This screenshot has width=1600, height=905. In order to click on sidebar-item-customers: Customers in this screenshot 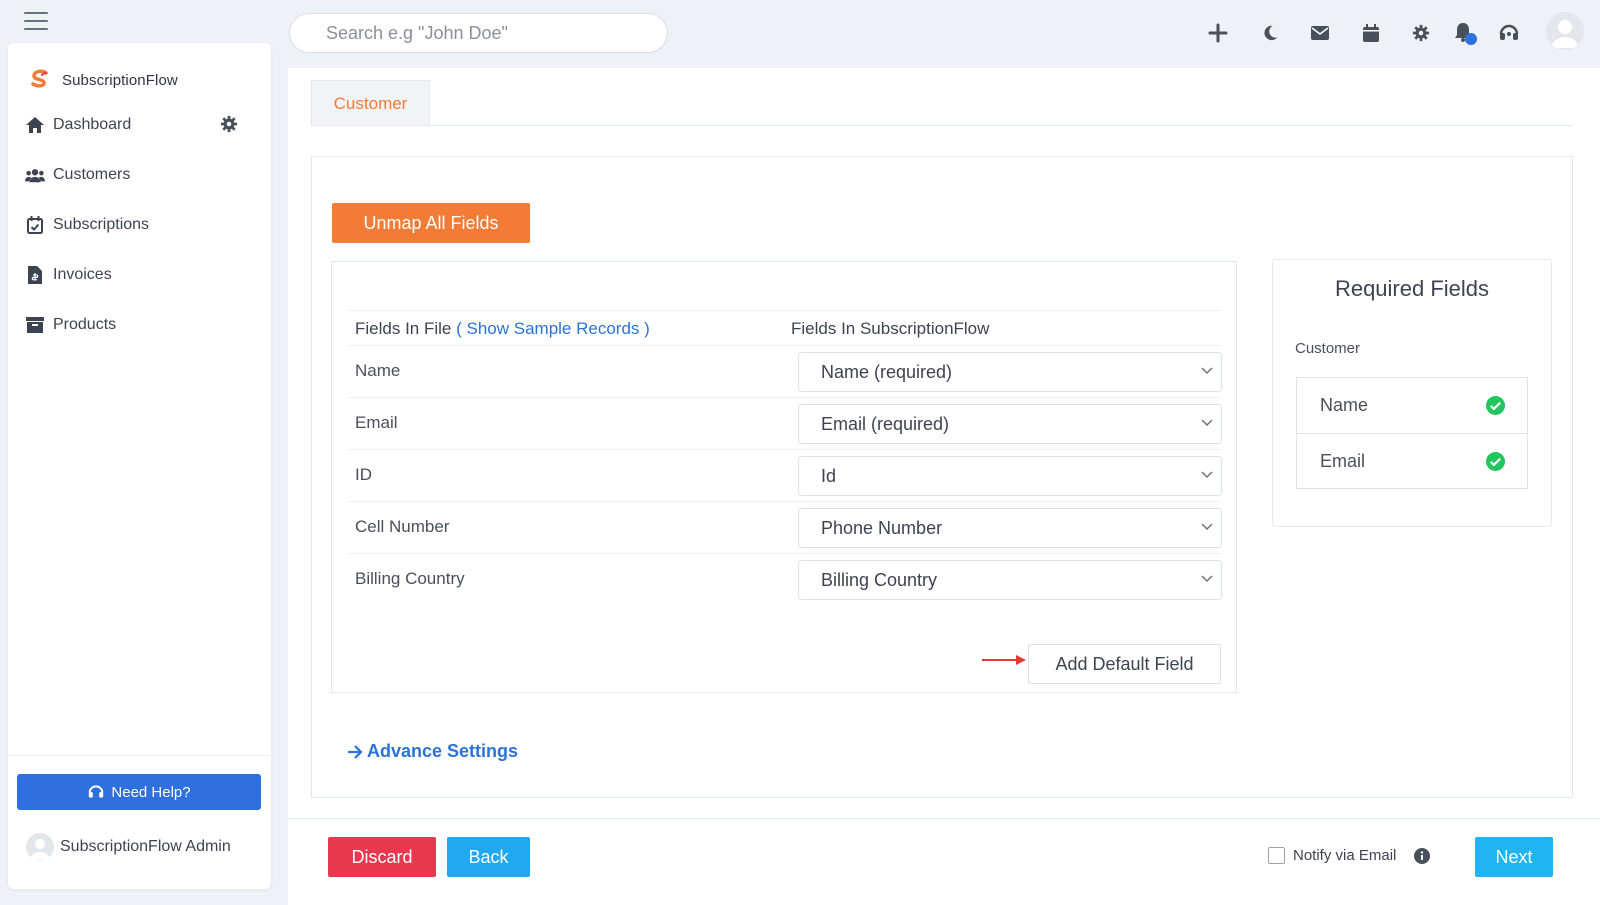, I will do `click(140, 175)`.